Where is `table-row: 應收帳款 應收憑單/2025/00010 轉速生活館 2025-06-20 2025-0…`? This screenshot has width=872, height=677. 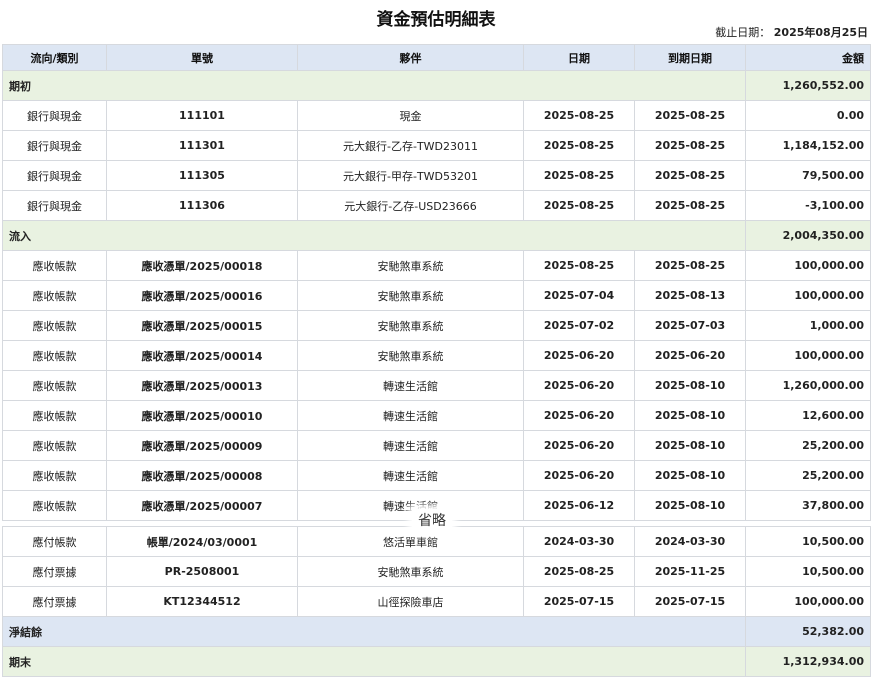
table-row: 應收帳款 應收憑單/2025/00010 轉速生活館 2025-06-20 2025-0… is located at coordinates (436, 415).